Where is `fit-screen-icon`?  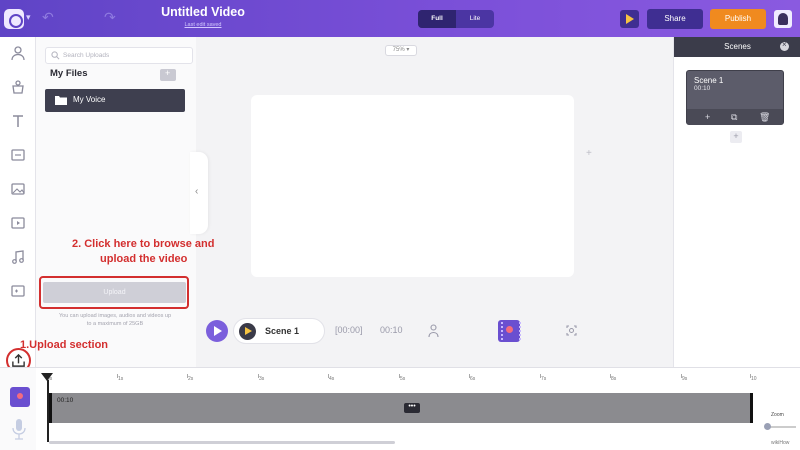 fit-screen-icon is located at coordinates (571, 330).